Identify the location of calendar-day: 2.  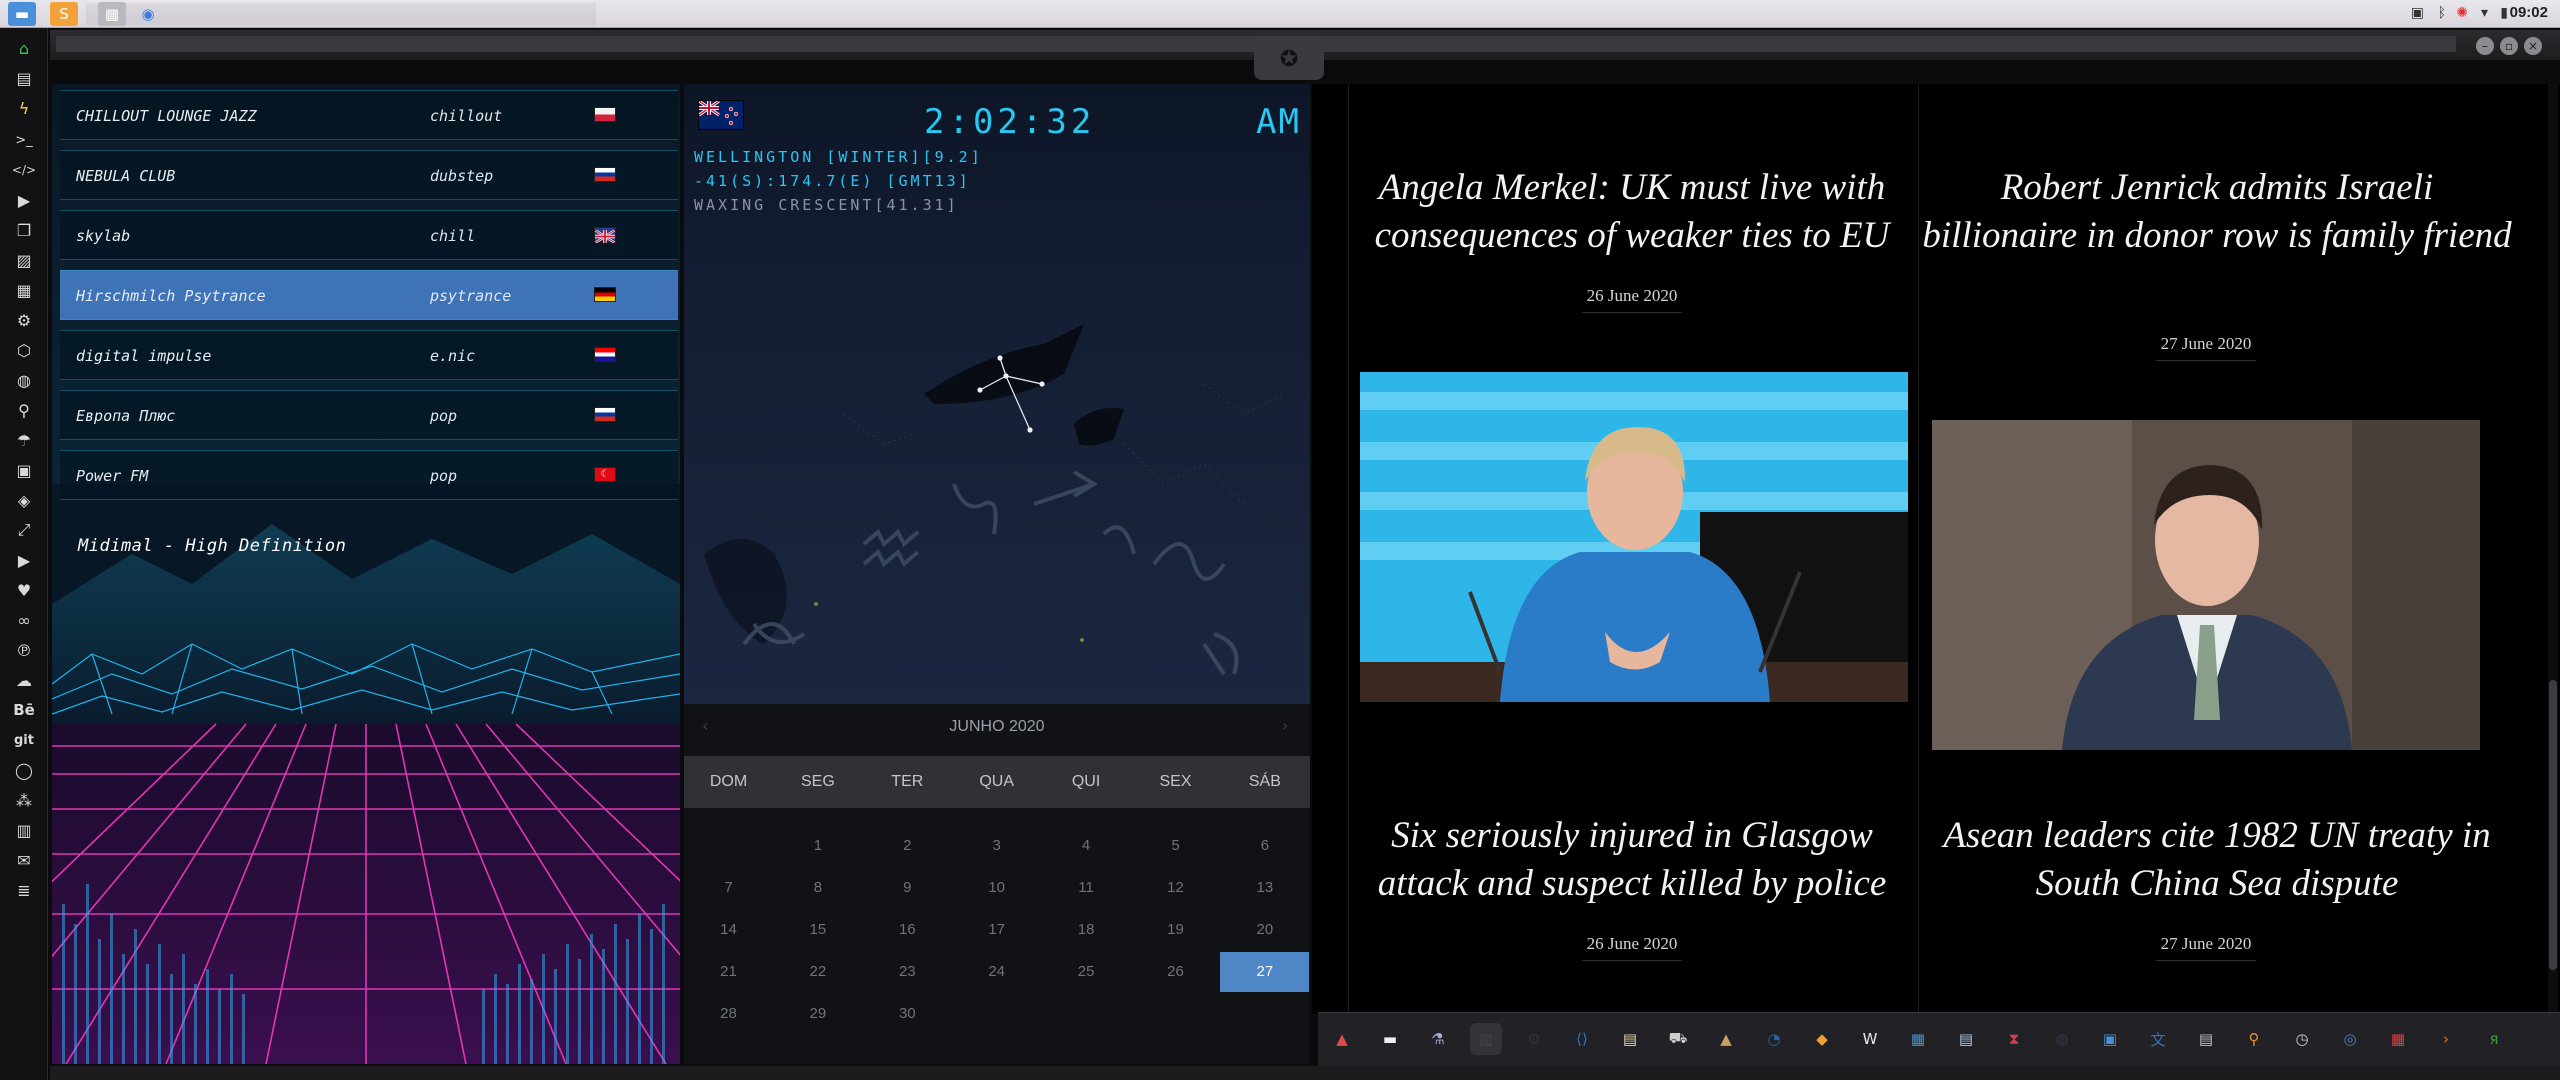
(907, 846).